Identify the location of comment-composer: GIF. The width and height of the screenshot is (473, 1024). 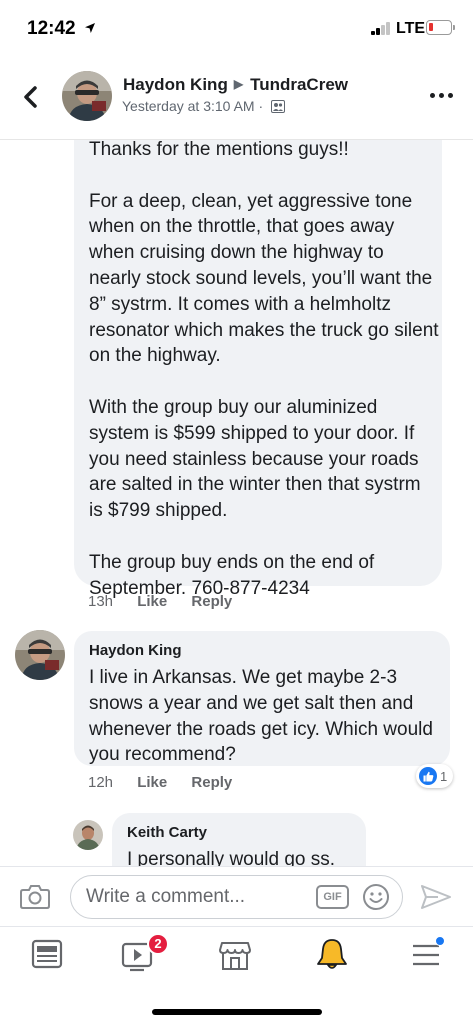
(236, 896).